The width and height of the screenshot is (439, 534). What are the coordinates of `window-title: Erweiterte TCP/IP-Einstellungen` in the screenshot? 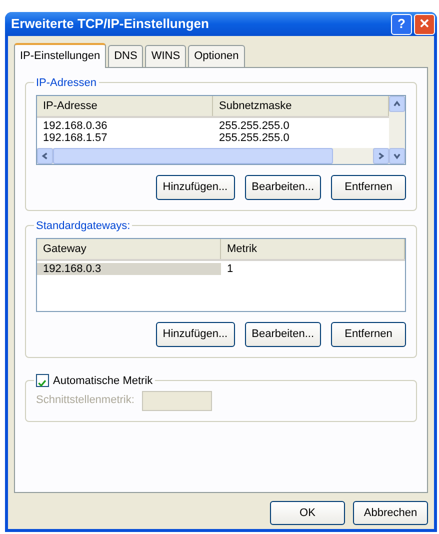 It's located at (110, 24).